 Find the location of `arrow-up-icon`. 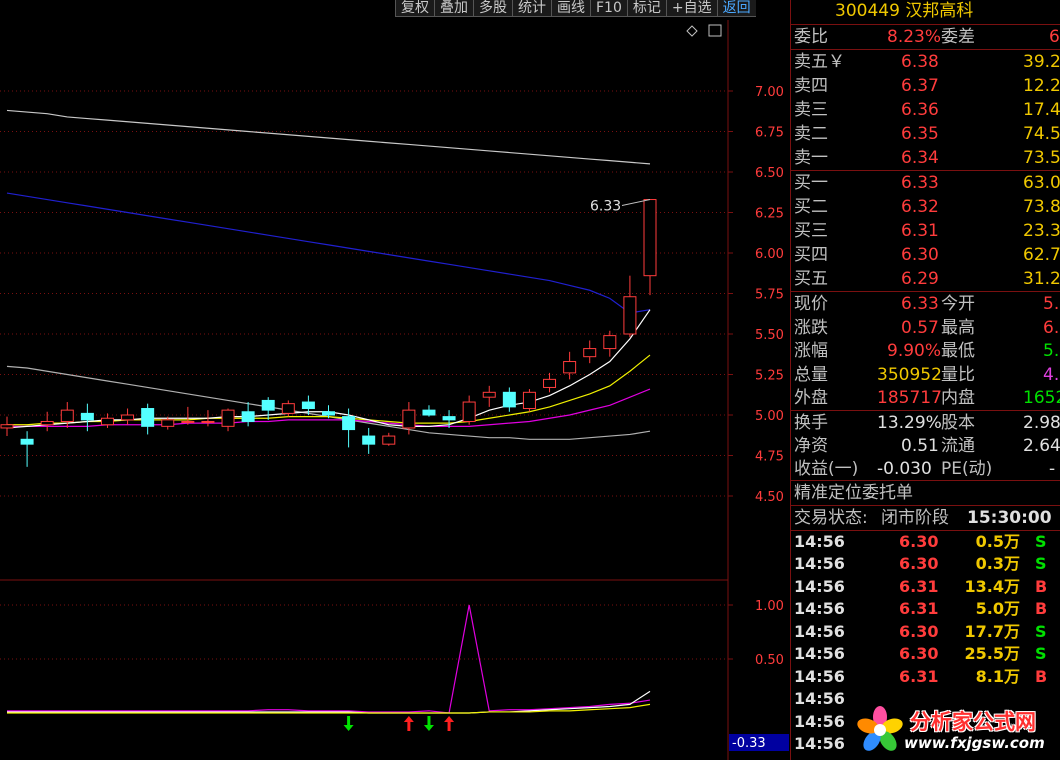

arrow-up-icon is located at coordinates (408, 723).